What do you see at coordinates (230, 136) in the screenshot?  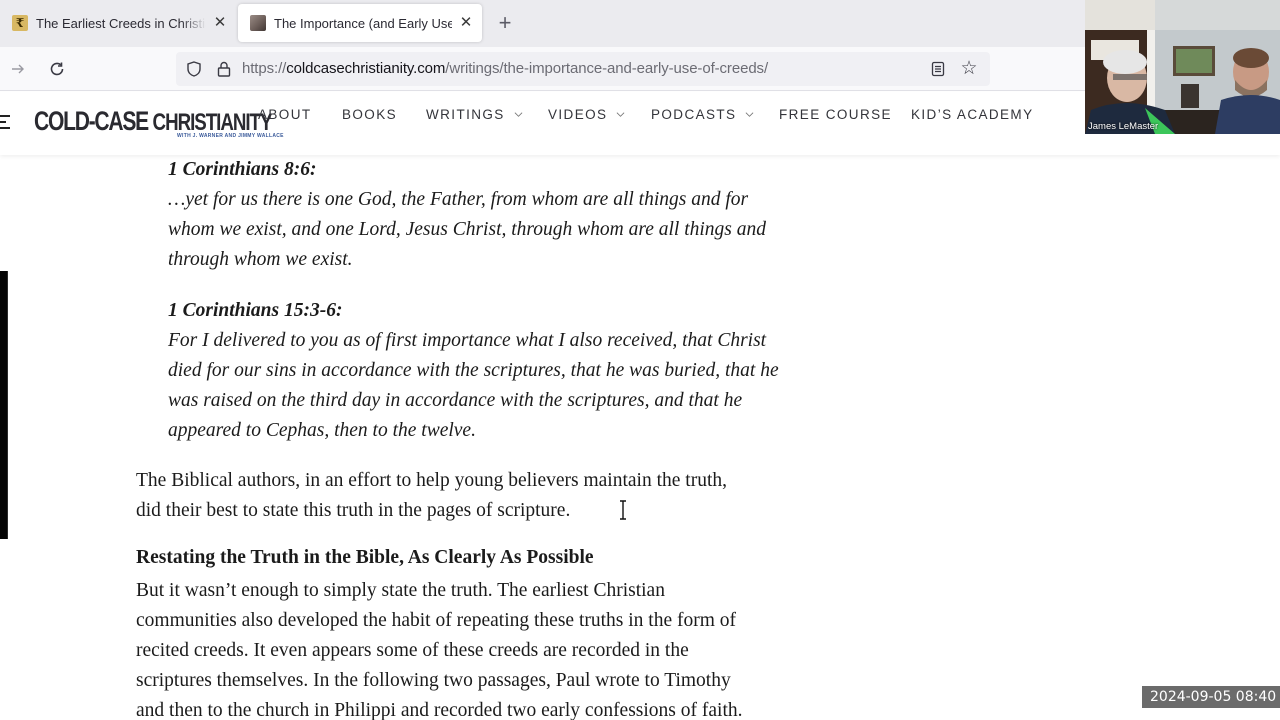 I see `logo-tagline: WITH J. WARNER AND JIMMY WALLACE` at bounding box center [230, 136].